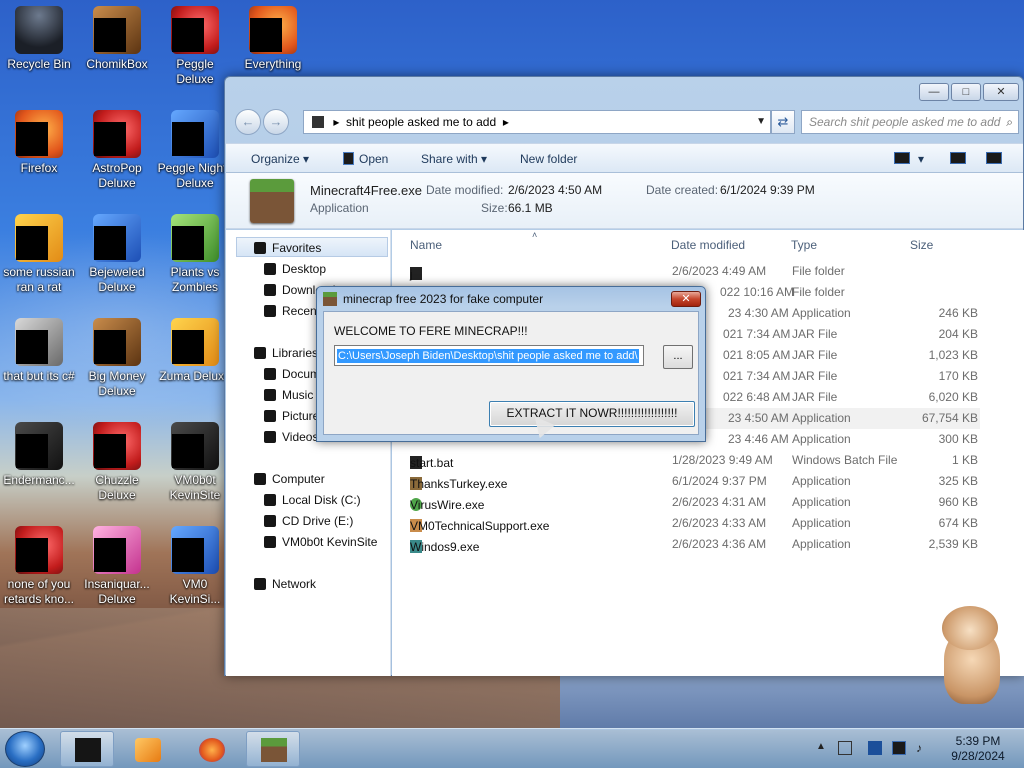 The image size is (1024, 768). What do you see at coordinates (845, 748) in the screenshot?
I see `action-center-icon` at bounding box center [845, 748].